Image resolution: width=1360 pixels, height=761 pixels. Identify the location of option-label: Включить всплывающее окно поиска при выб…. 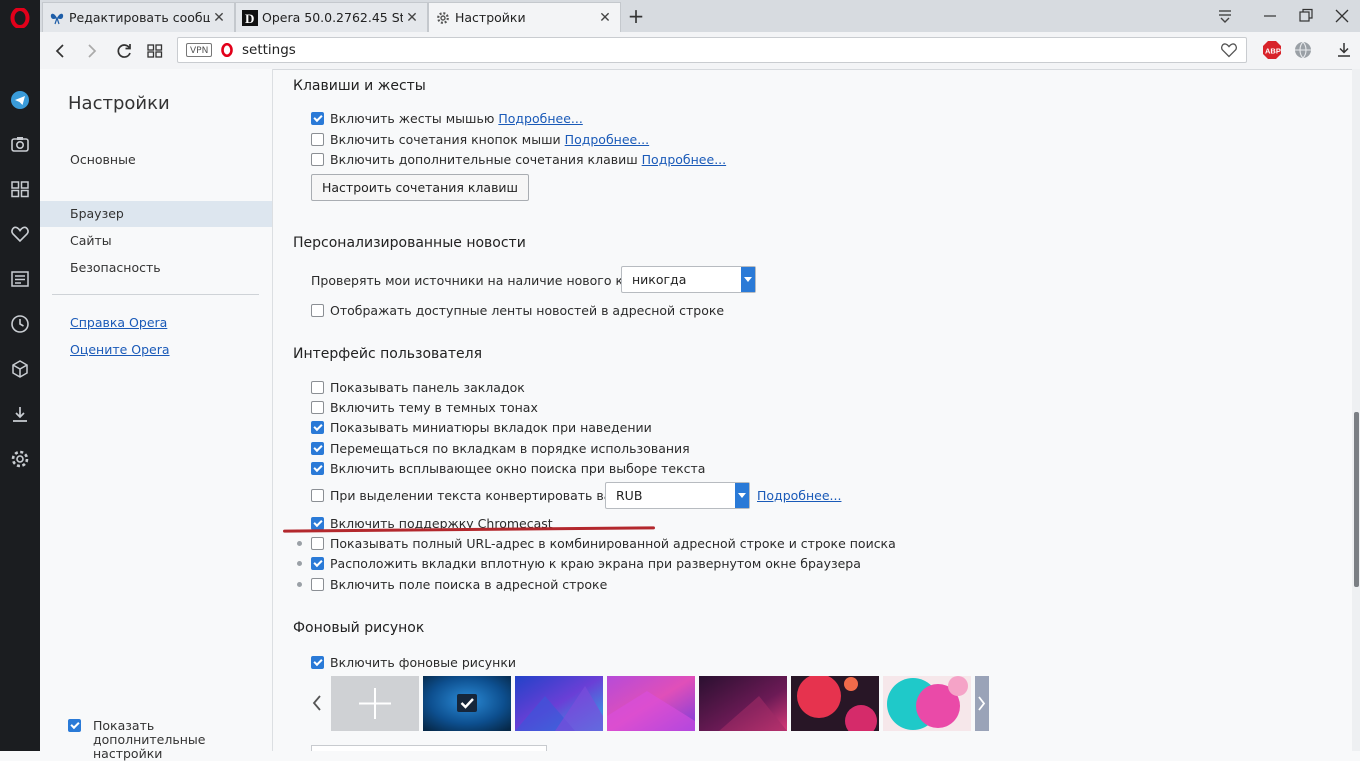
(518, 468).